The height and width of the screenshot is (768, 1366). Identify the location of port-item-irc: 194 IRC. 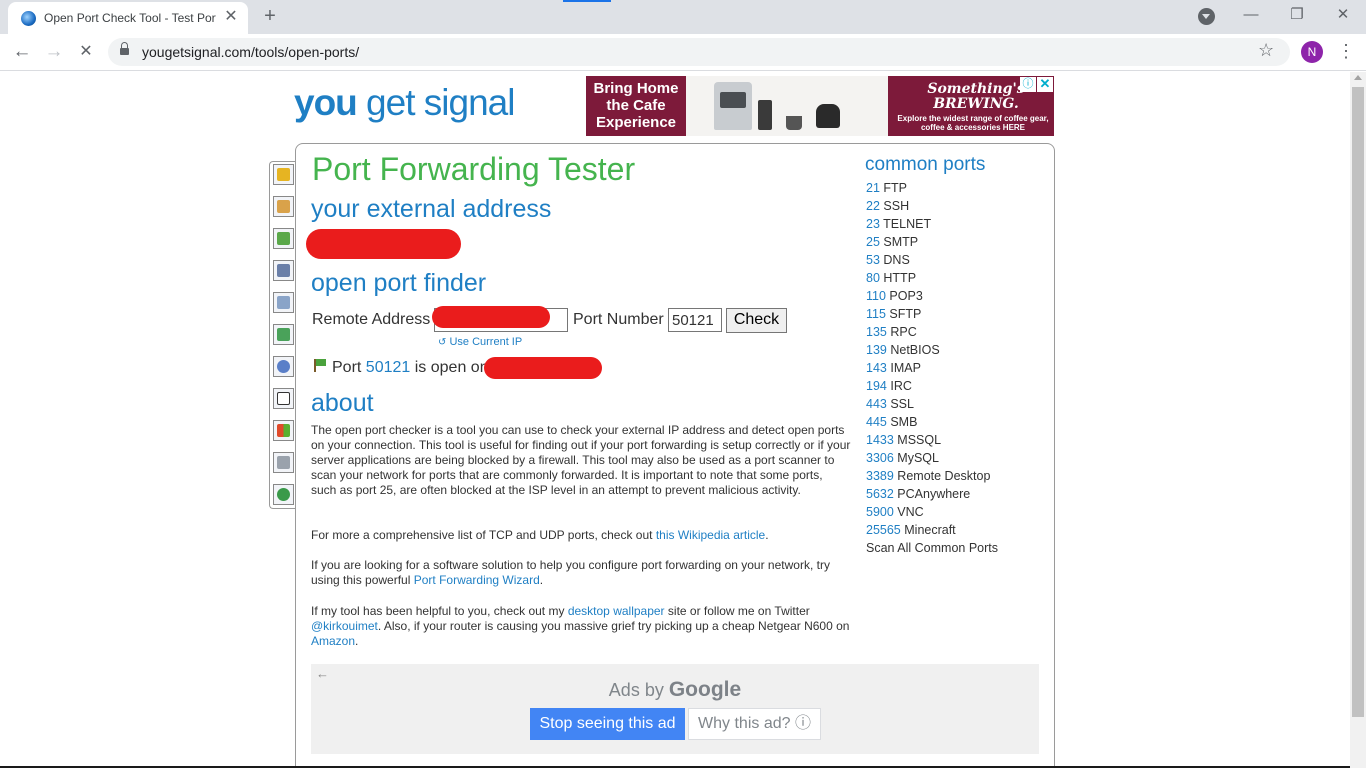
(956, 386).